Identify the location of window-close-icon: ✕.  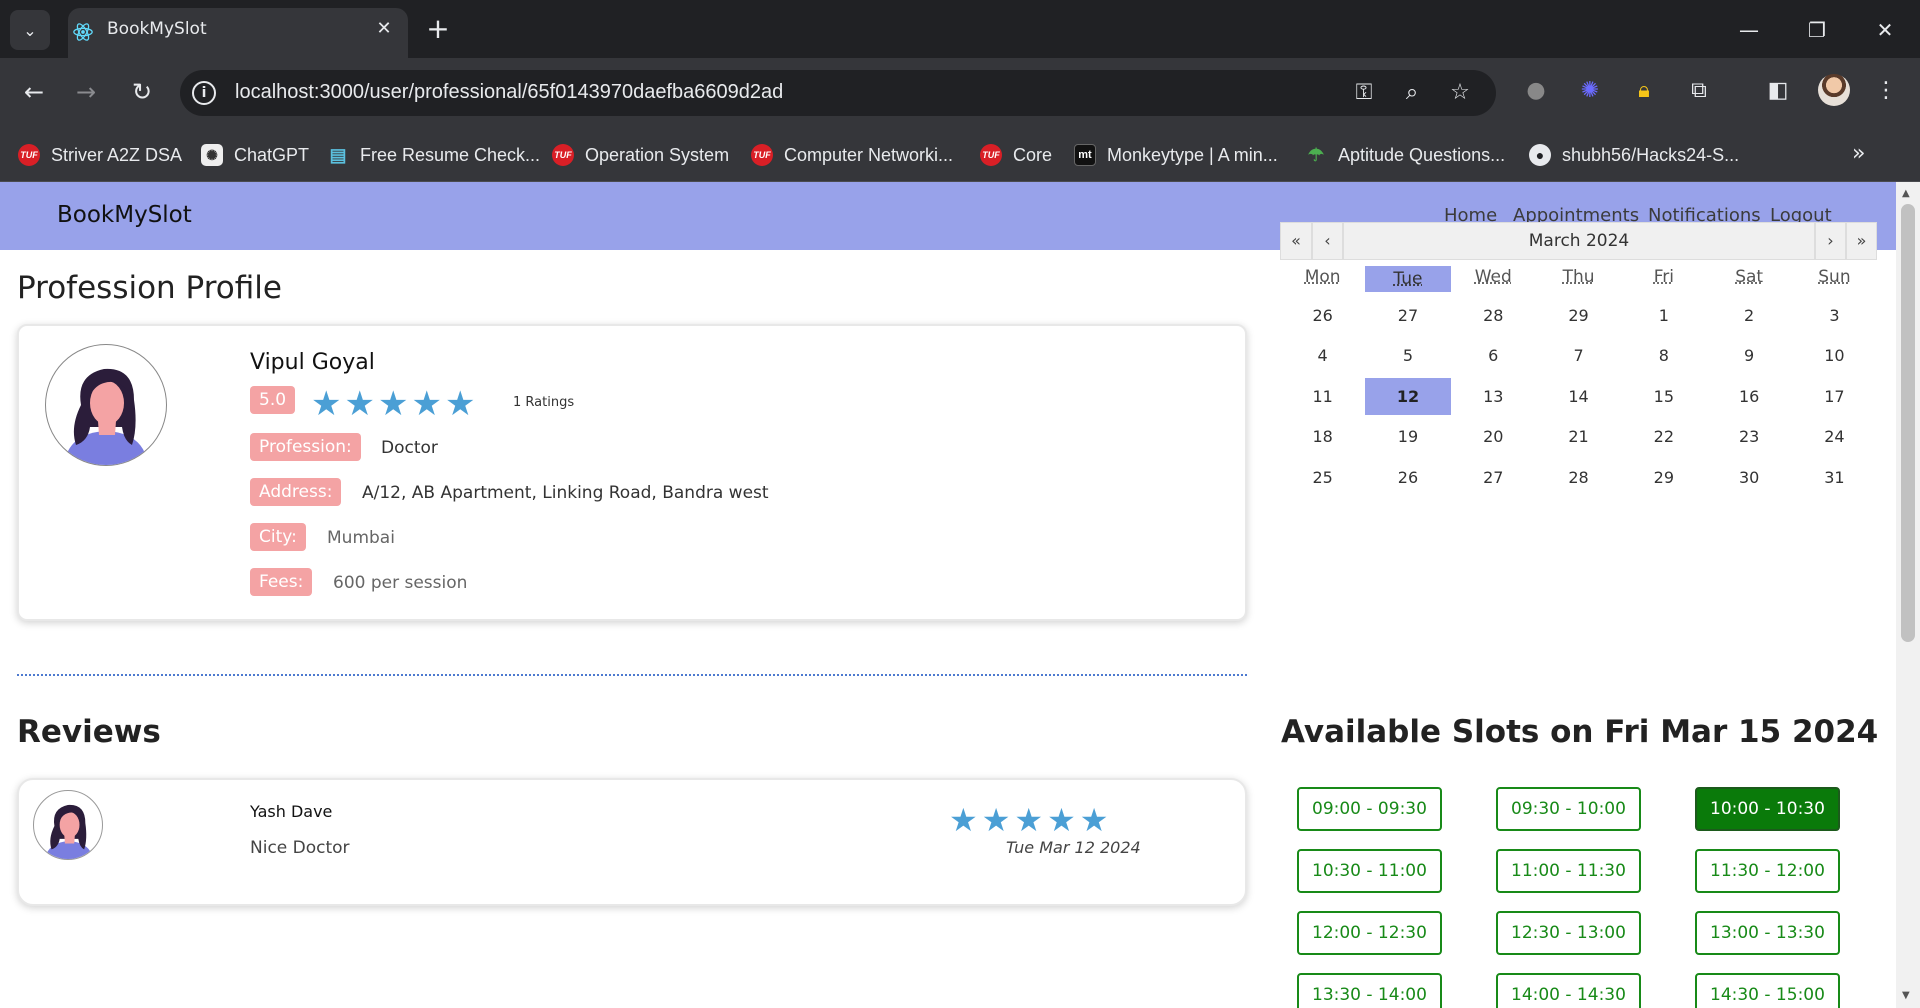
(1885, 30).